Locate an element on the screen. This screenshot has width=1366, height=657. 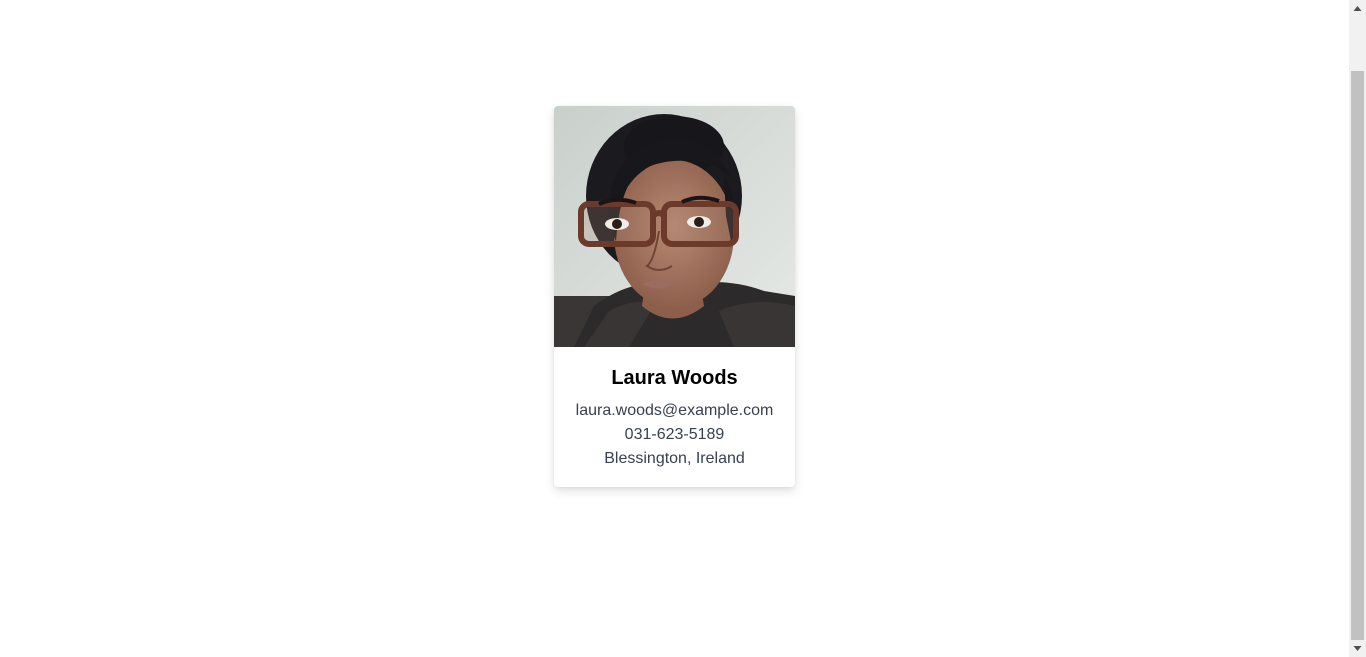
profile-name: Laura Woods is located at coordinates (674, 378).